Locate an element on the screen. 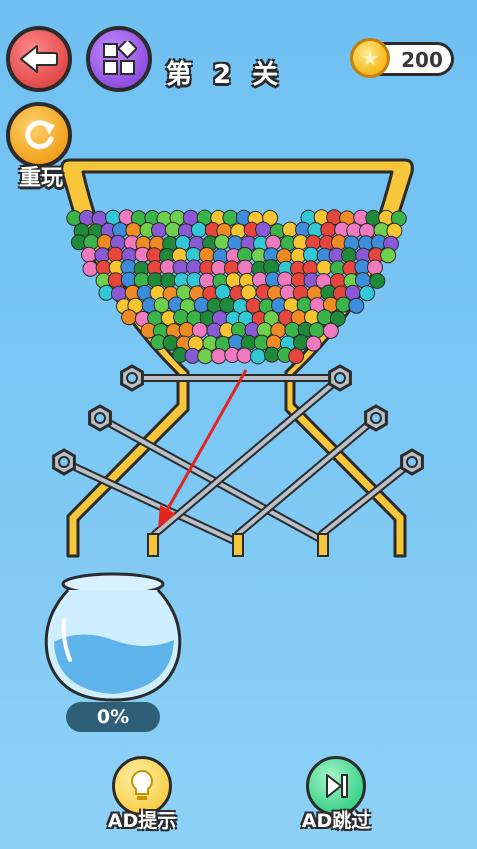 Image resolution: width=477 pixels, height=849 pixels. pull-pin is located at coordinates (233, 378).